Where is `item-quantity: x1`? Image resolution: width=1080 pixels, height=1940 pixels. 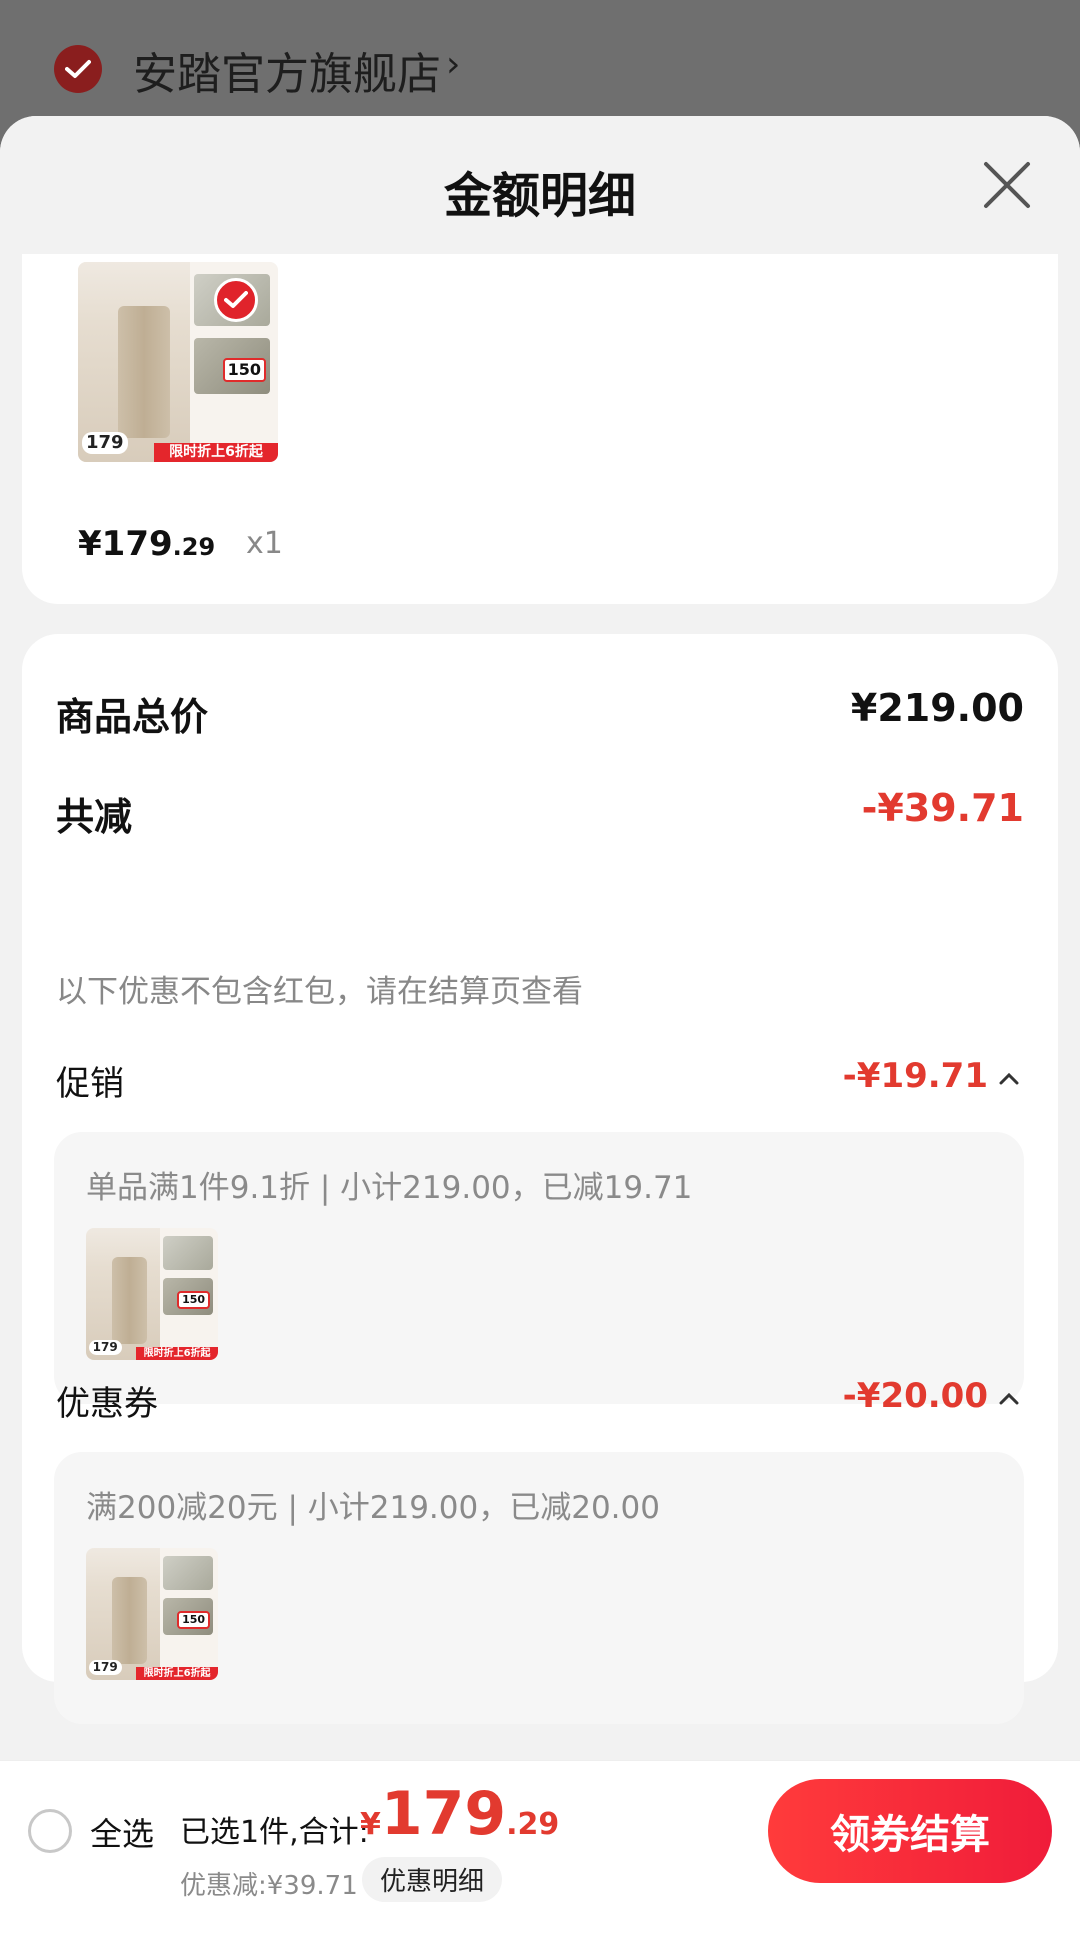
item-quantity: x1 is located at coordinates (264, 543).